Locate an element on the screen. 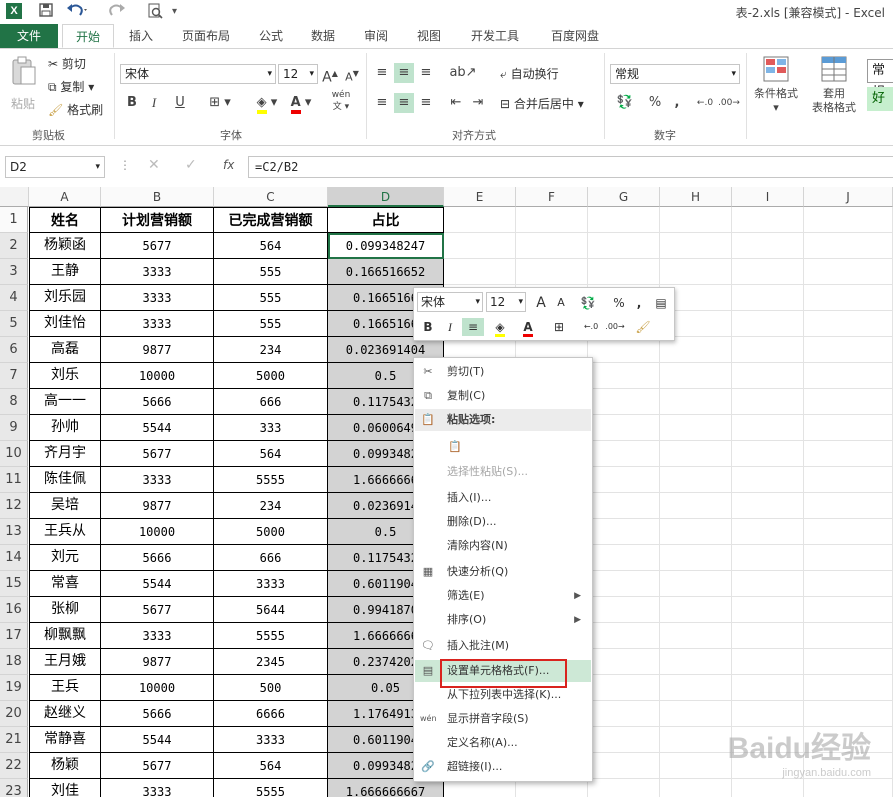 Image resolution: width=893 pixels, height=797 pixels. table-cell: 555 is located at coordinates (271, 324).